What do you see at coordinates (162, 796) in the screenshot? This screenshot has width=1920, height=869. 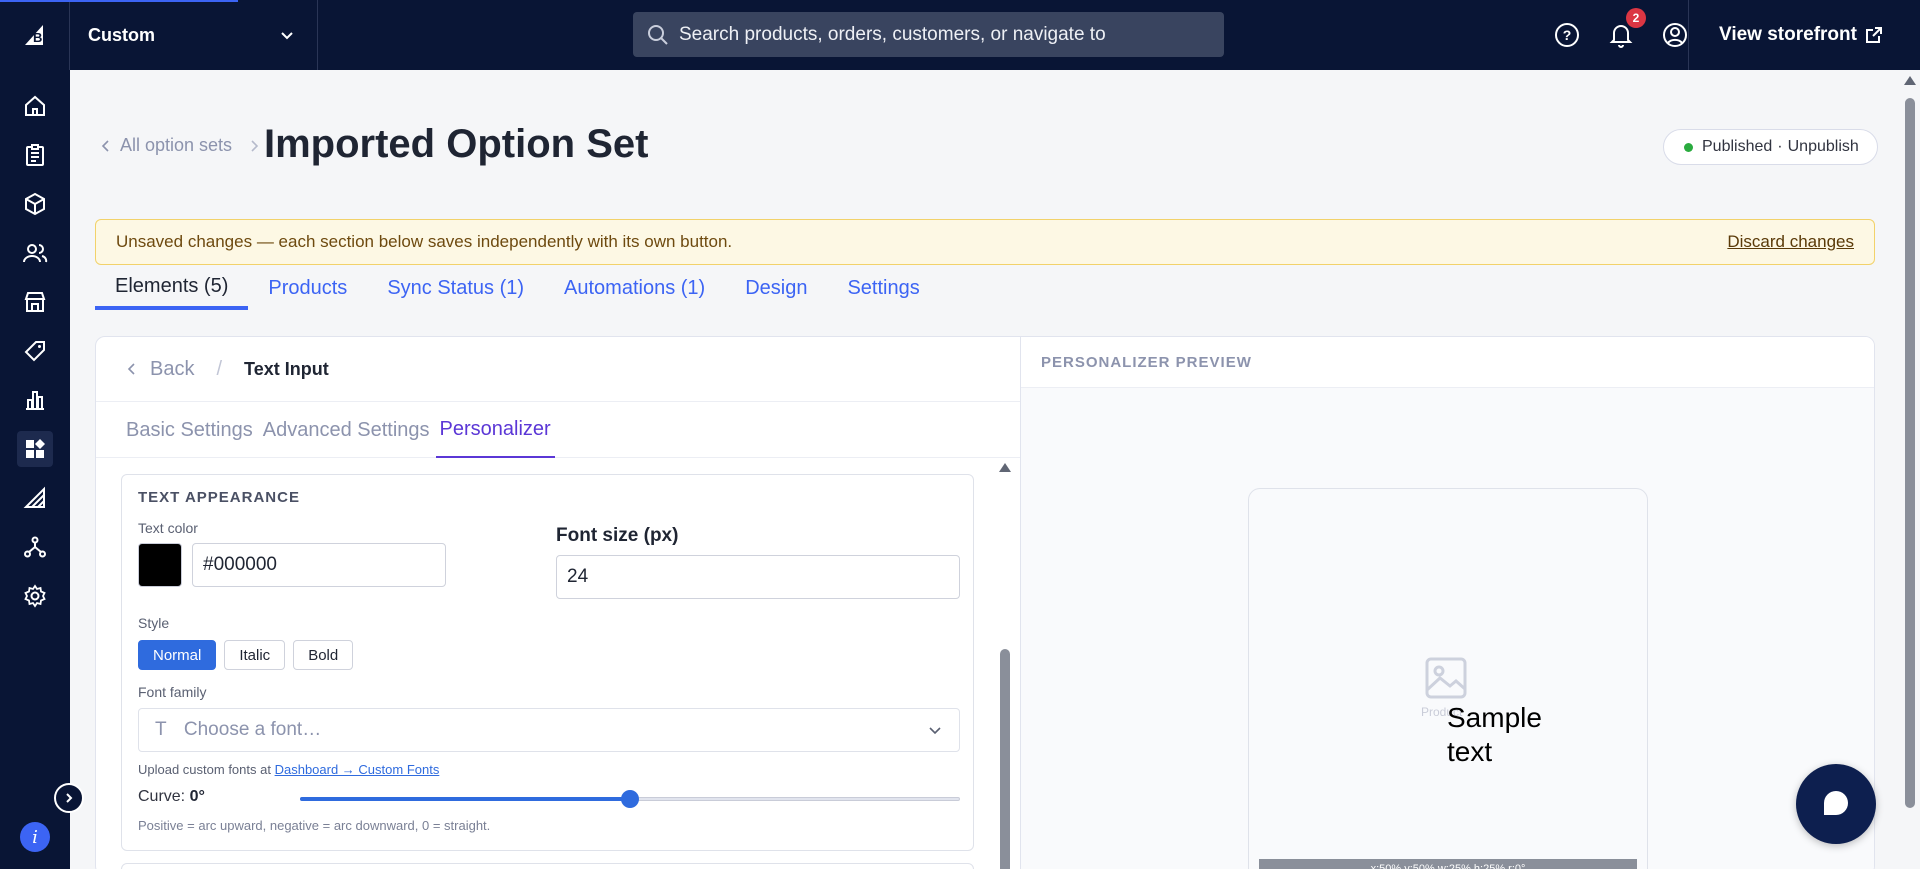 I see `curve-label-text: Curve:` at bounding box center [162, 796].